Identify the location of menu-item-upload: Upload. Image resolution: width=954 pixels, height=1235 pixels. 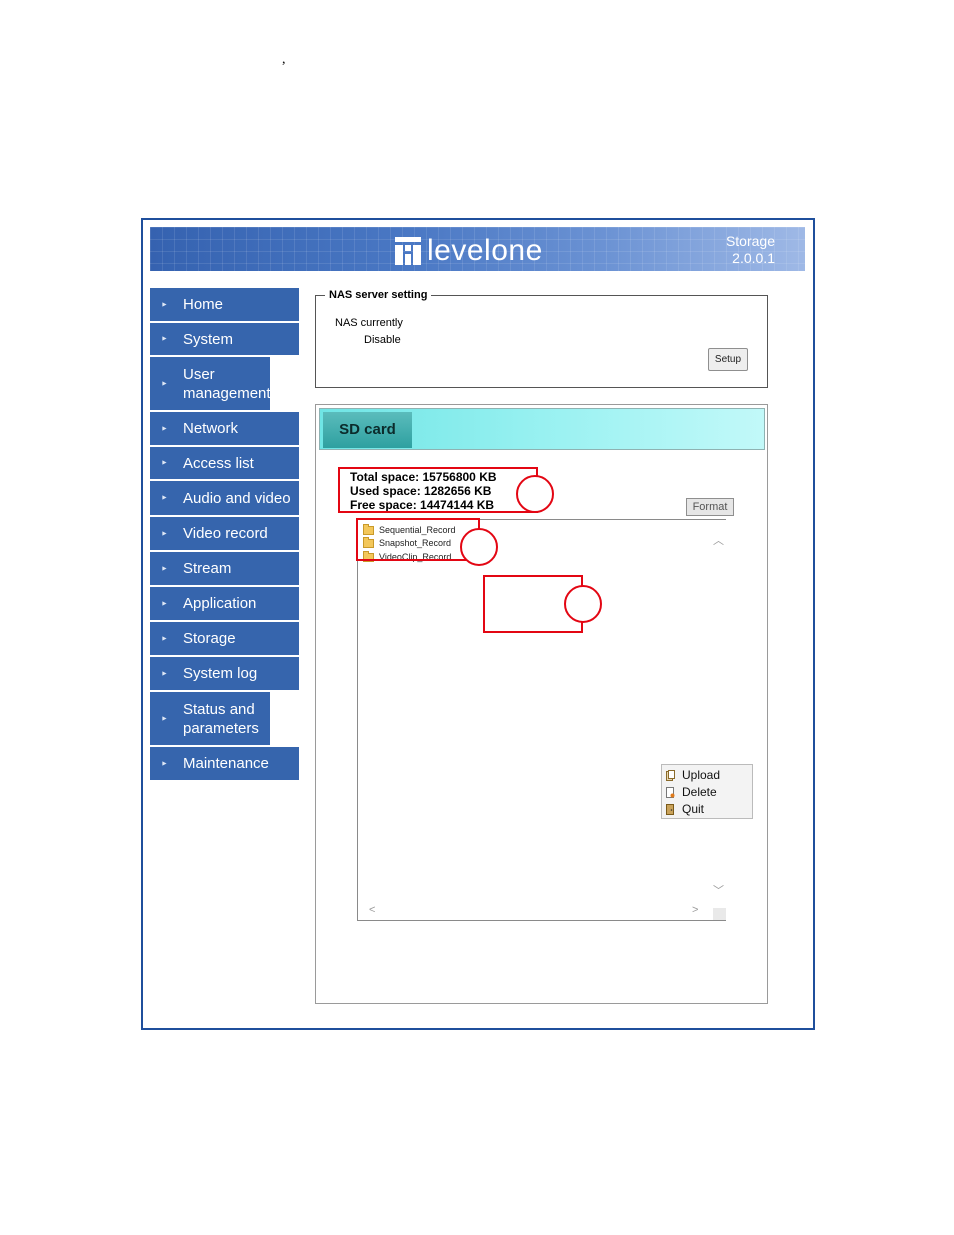
(693, 775).